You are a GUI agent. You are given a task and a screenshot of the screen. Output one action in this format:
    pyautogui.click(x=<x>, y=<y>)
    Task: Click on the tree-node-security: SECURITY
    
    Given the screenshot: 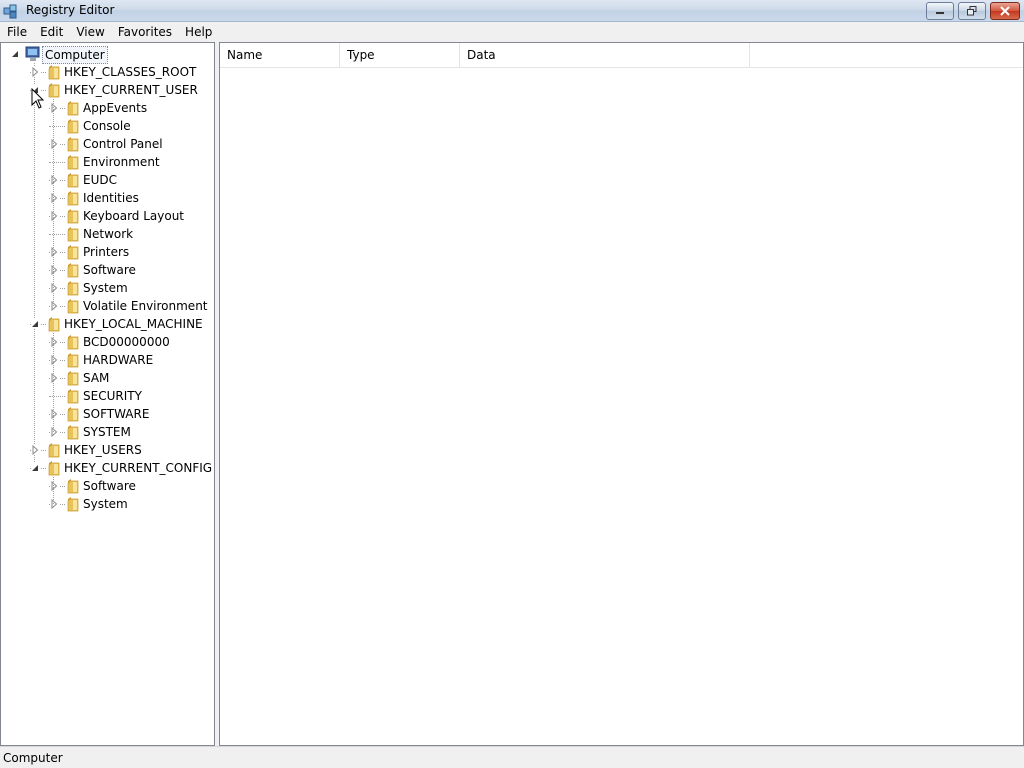 What is the action you would take?
    pyautogui.click(x=107, y=396)
    